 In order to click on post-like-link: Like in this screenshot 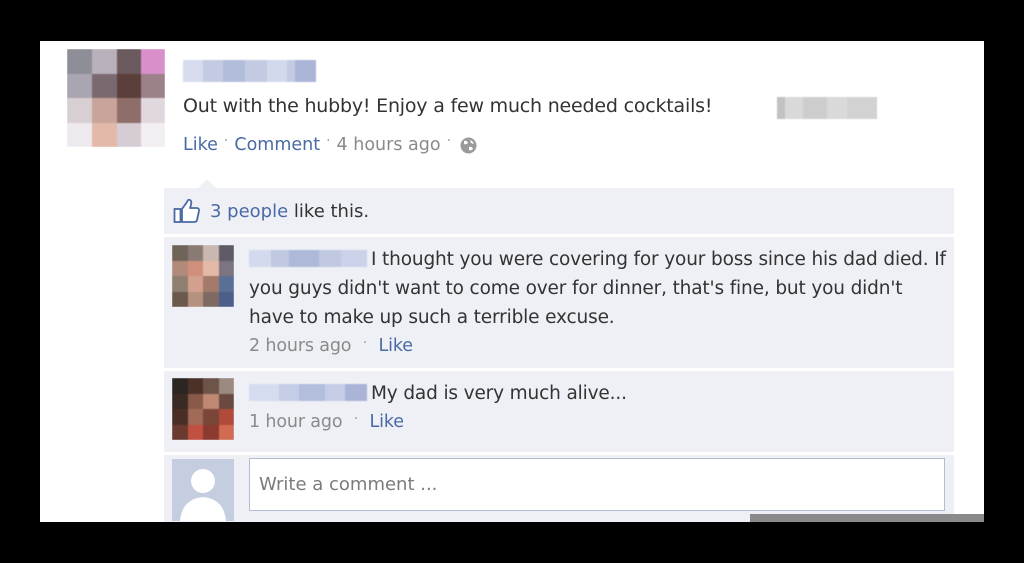, I will do `click(200, 145)`.